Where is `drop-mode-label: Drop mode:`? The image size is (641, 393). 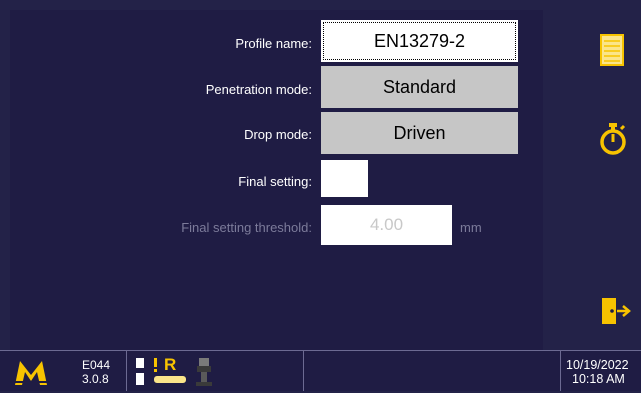
drop-mode-label: Drop mode: is located at coordinates (278, 134).